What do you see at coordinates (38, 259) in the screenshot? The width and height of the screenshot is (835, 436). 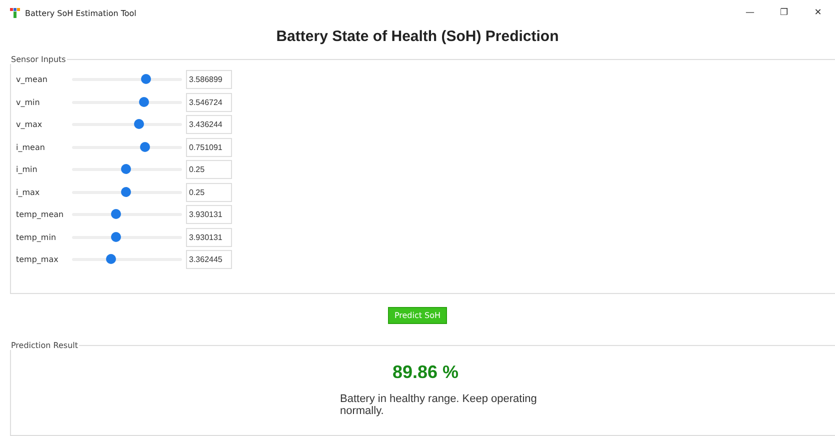 I see `sensor-label: temp_max` at bounding box center [38, 259].